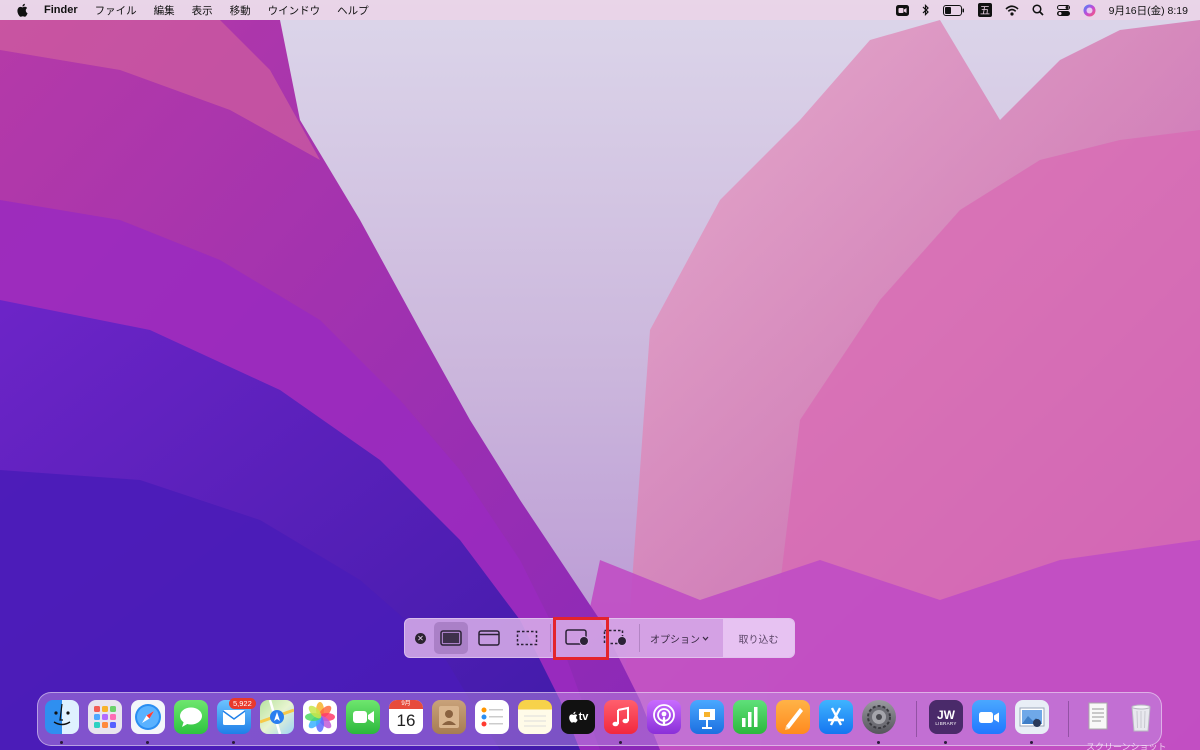 The width and height of the screenshot is (1200, 750). Describe the element at coordinates (535, 717) in the screenshot. I see `notes-icon` at that location.